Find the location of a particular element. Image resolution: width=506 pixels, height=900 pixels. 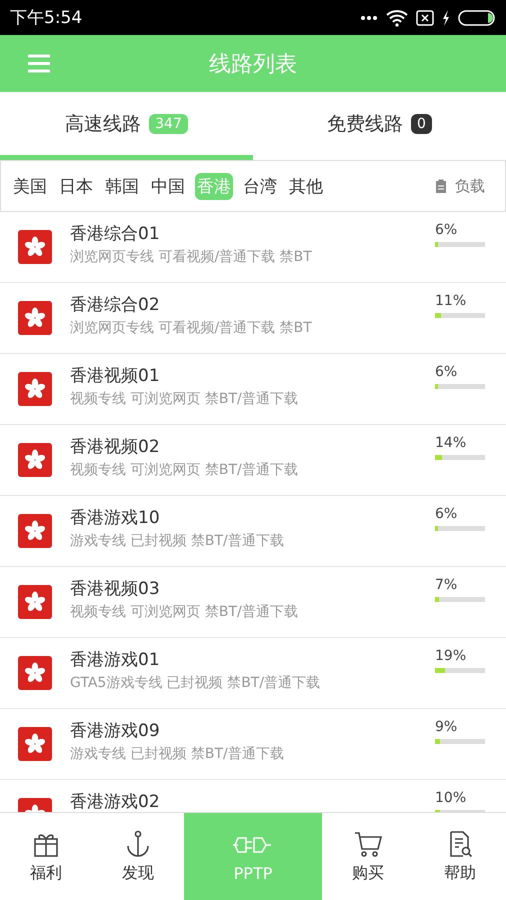

server-row: 香港综合02 浏览网页专线 可看视频/普通下载 禁BT 11% is located at coordinates (253, 318).